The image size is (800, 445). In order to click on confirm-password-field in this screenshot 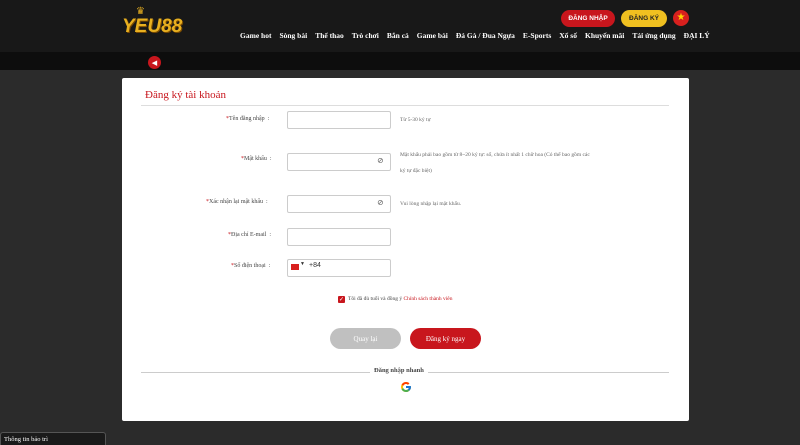, I will do `click(339, 204)`.